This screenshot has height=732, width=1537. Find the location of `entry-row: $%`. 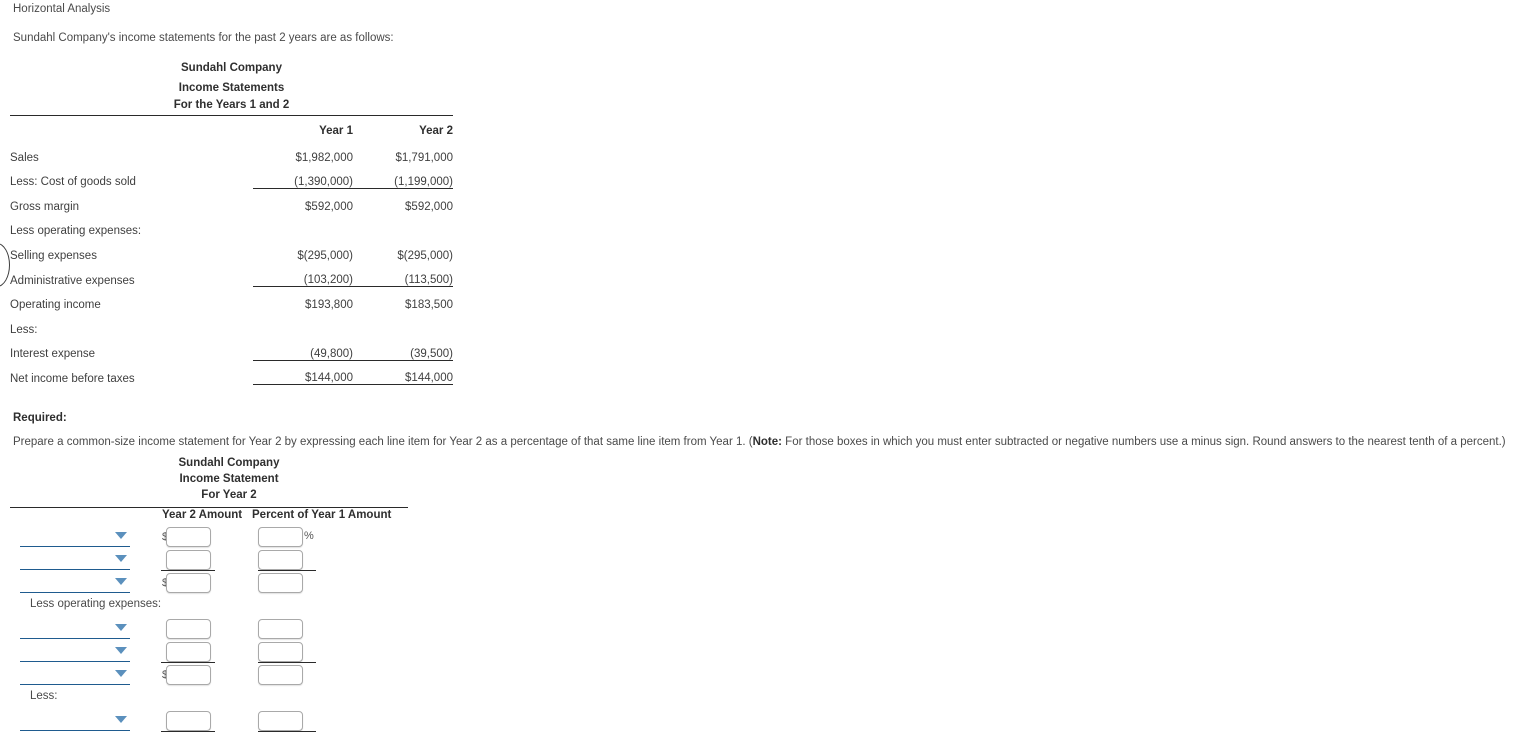

entry-row: $% is located at coordinates (210, 537).